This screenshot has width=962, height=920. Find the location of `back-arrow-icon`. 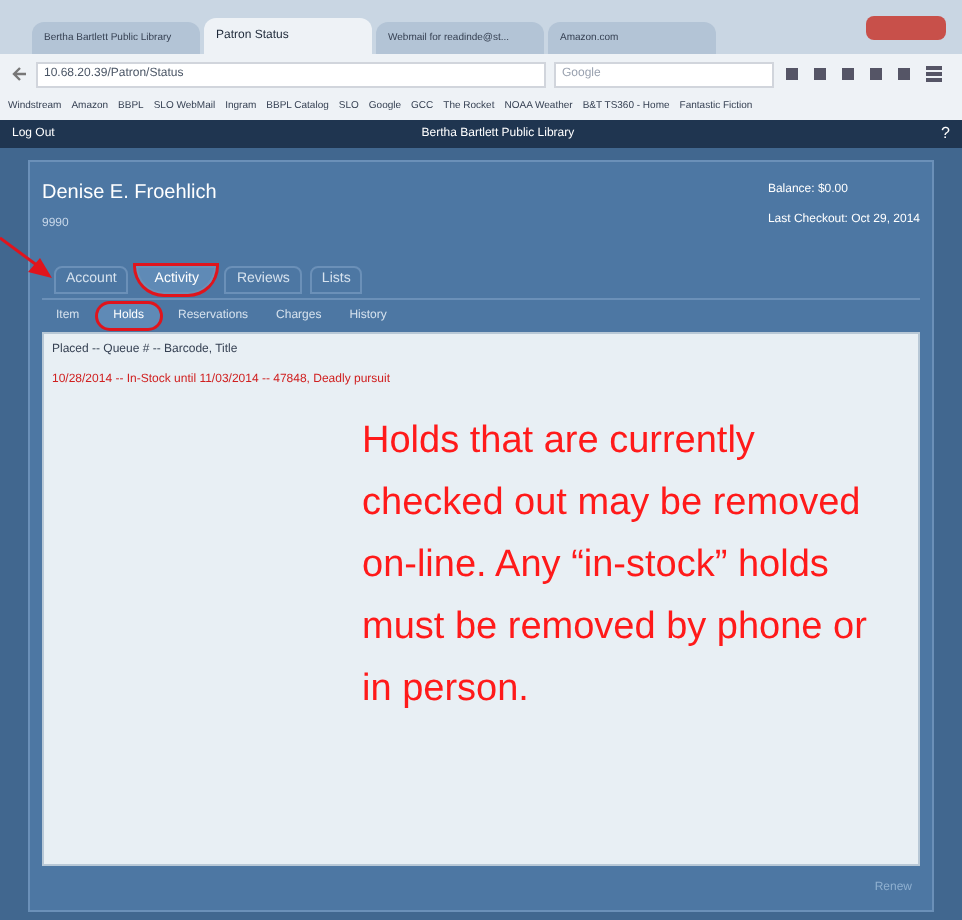

back-arrow-icon is located at coordinates (20, 74).